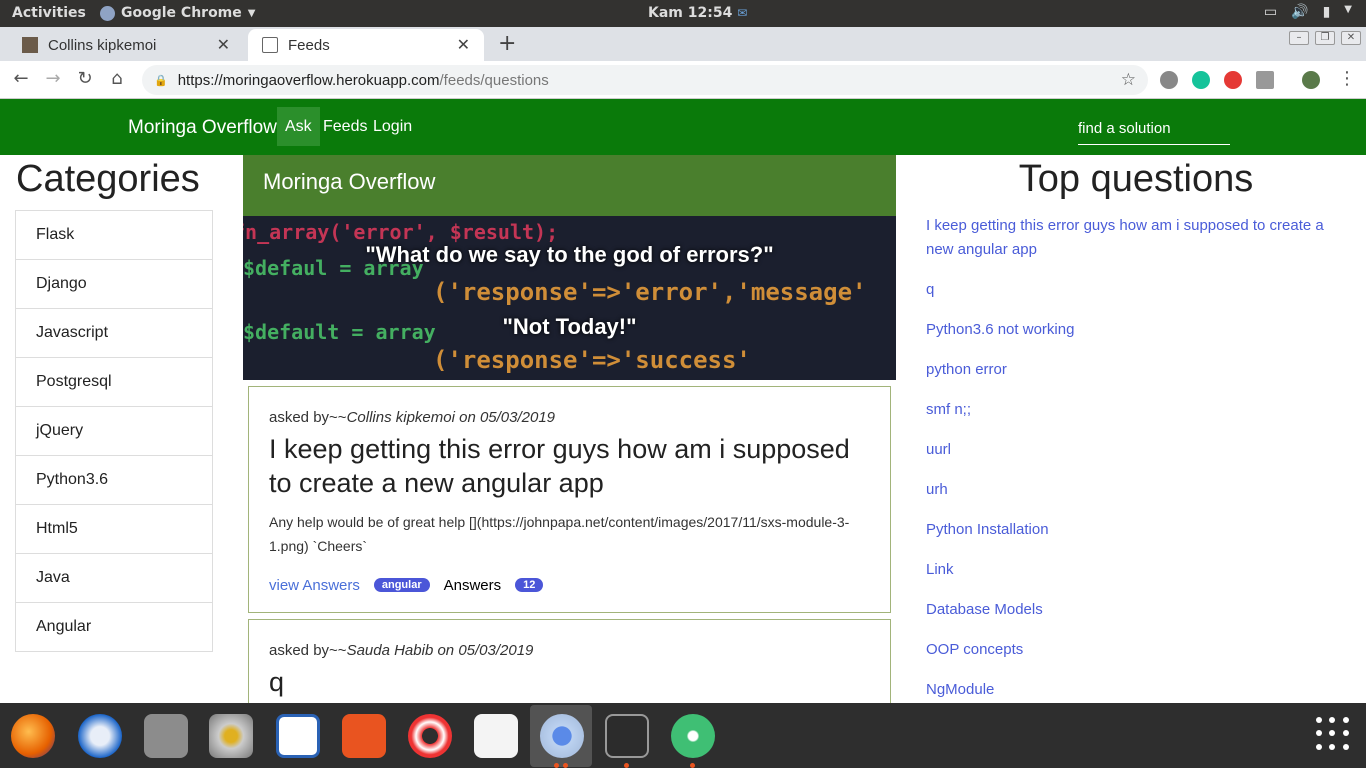 This screenshot has height=768, width=1366. What do you see at coordinates (114, 382) in the screenshot?
I see `category-postgresql: Postgresql` at bounding box center [114, 382].